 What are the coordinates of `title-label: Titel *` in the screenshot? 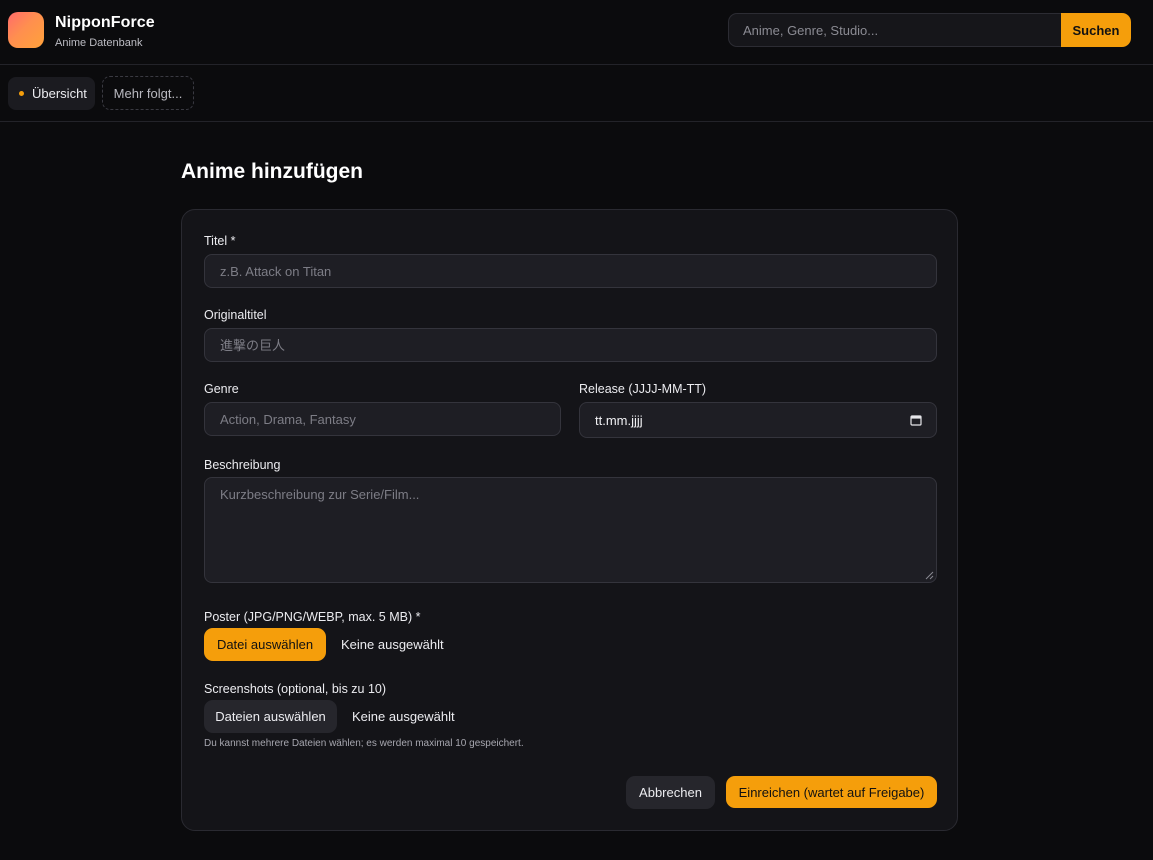 It's located at (220, 241).